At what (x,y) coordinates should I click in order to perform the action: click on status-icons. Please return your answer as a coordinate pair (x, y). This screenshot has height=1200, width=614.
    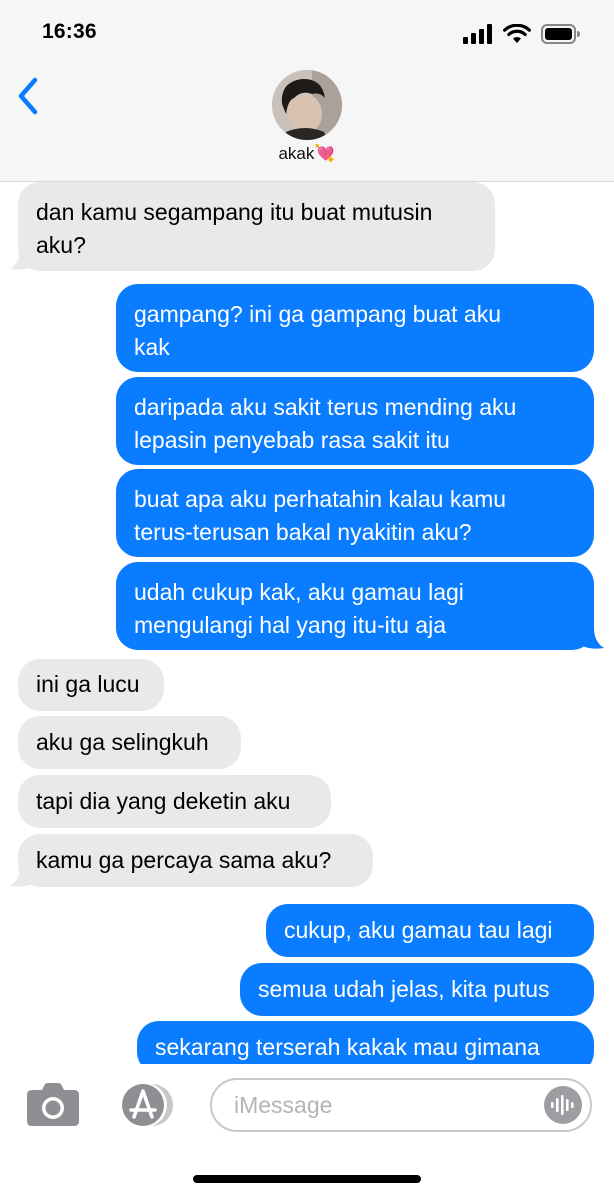
    Looking at the image, I should click on (522, 34).